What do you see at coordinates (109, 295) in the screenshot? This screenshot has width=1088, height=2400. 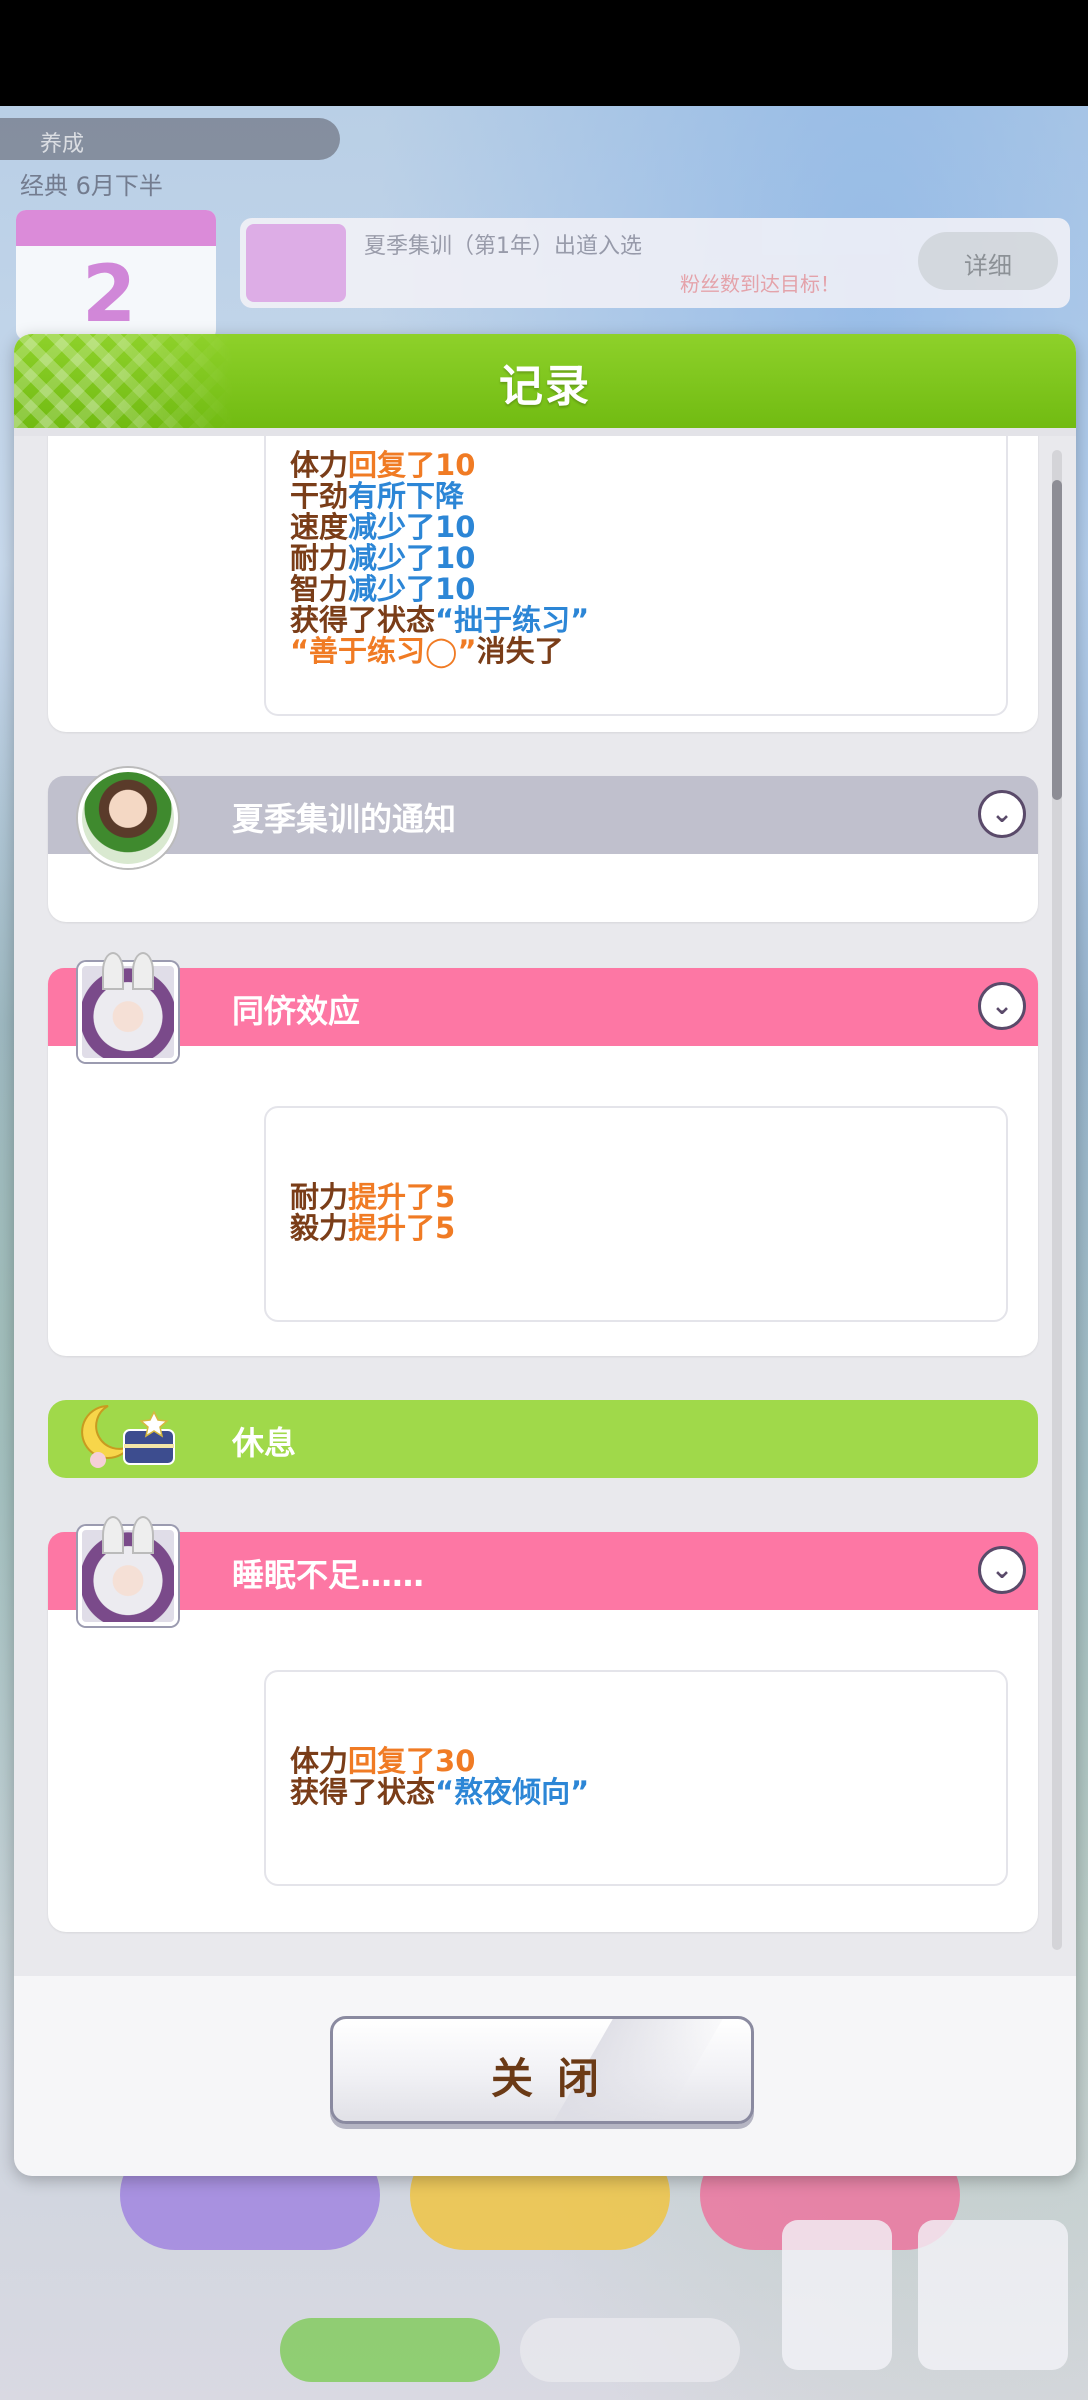 I see `background-turn-number: 2` at bounding box center [109, 295].